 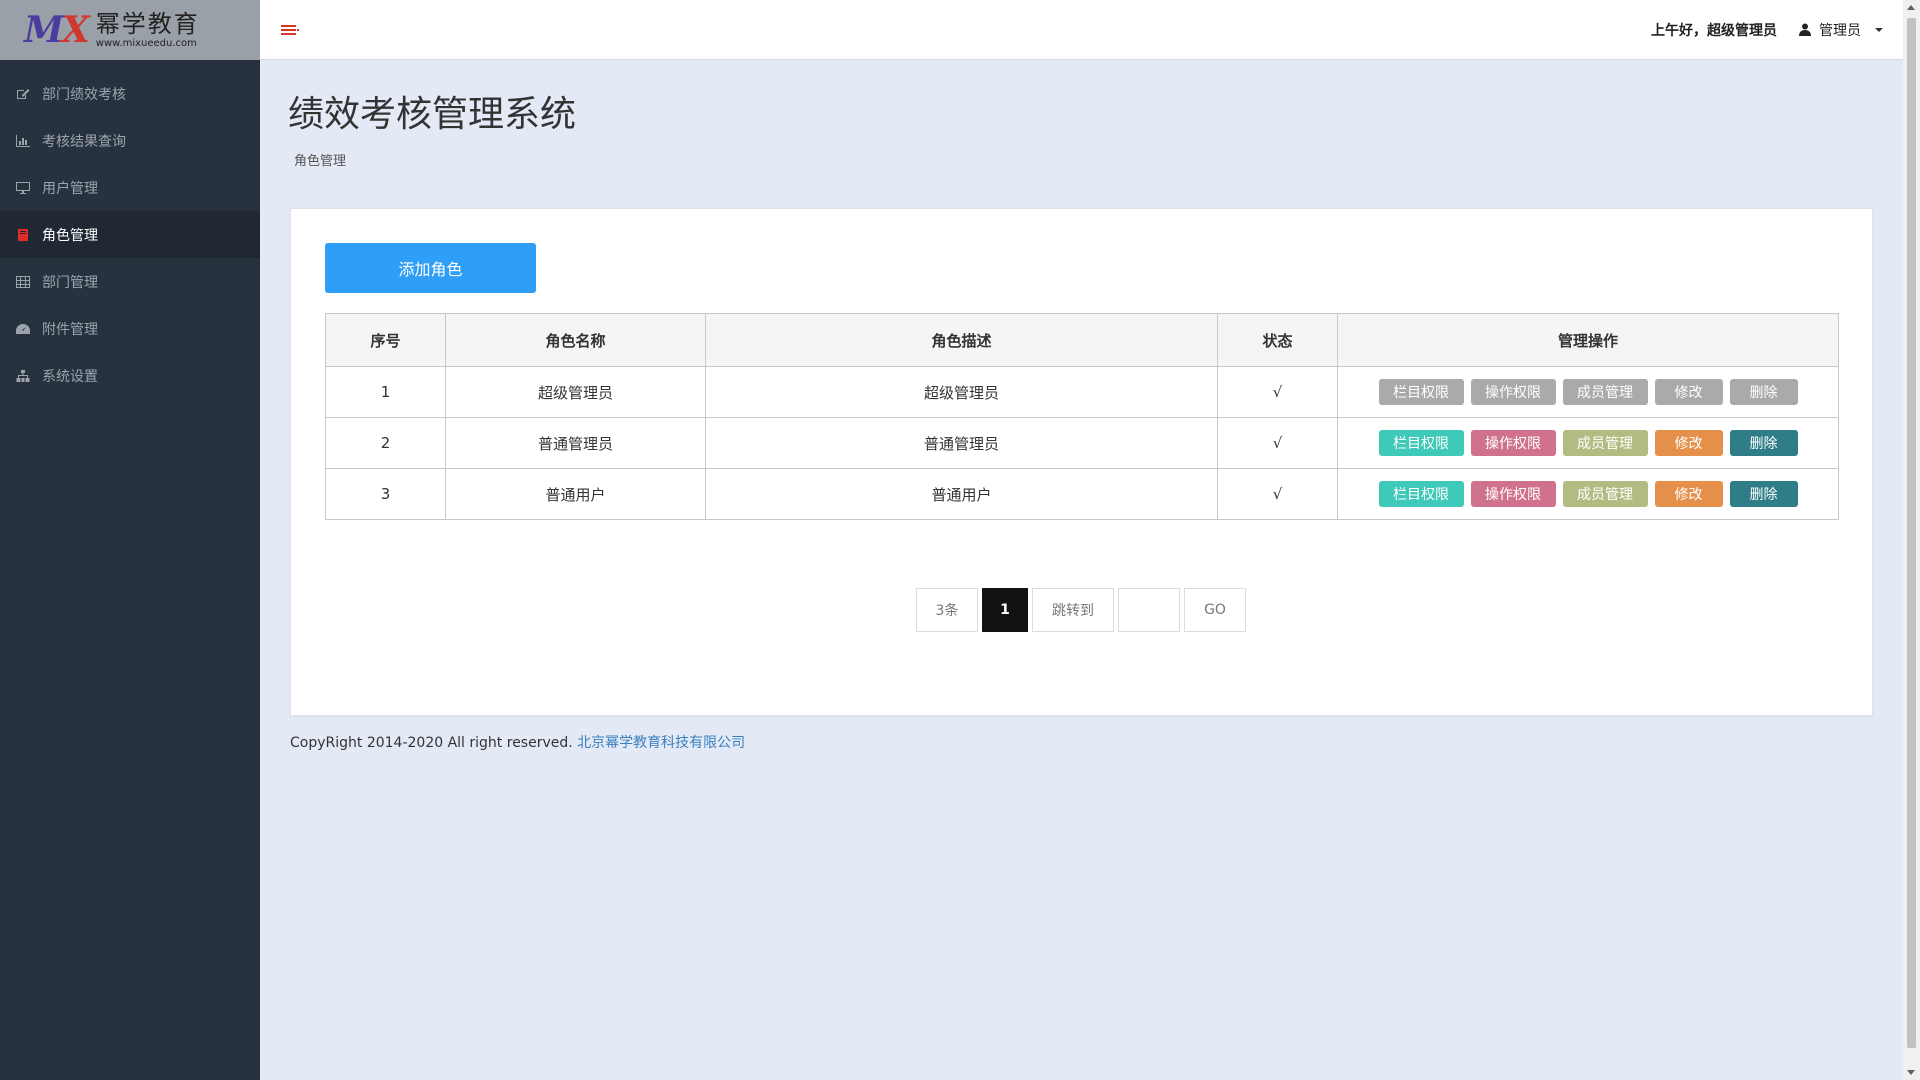 I want to click on total-count: 3条, so click(x=947, y=610).